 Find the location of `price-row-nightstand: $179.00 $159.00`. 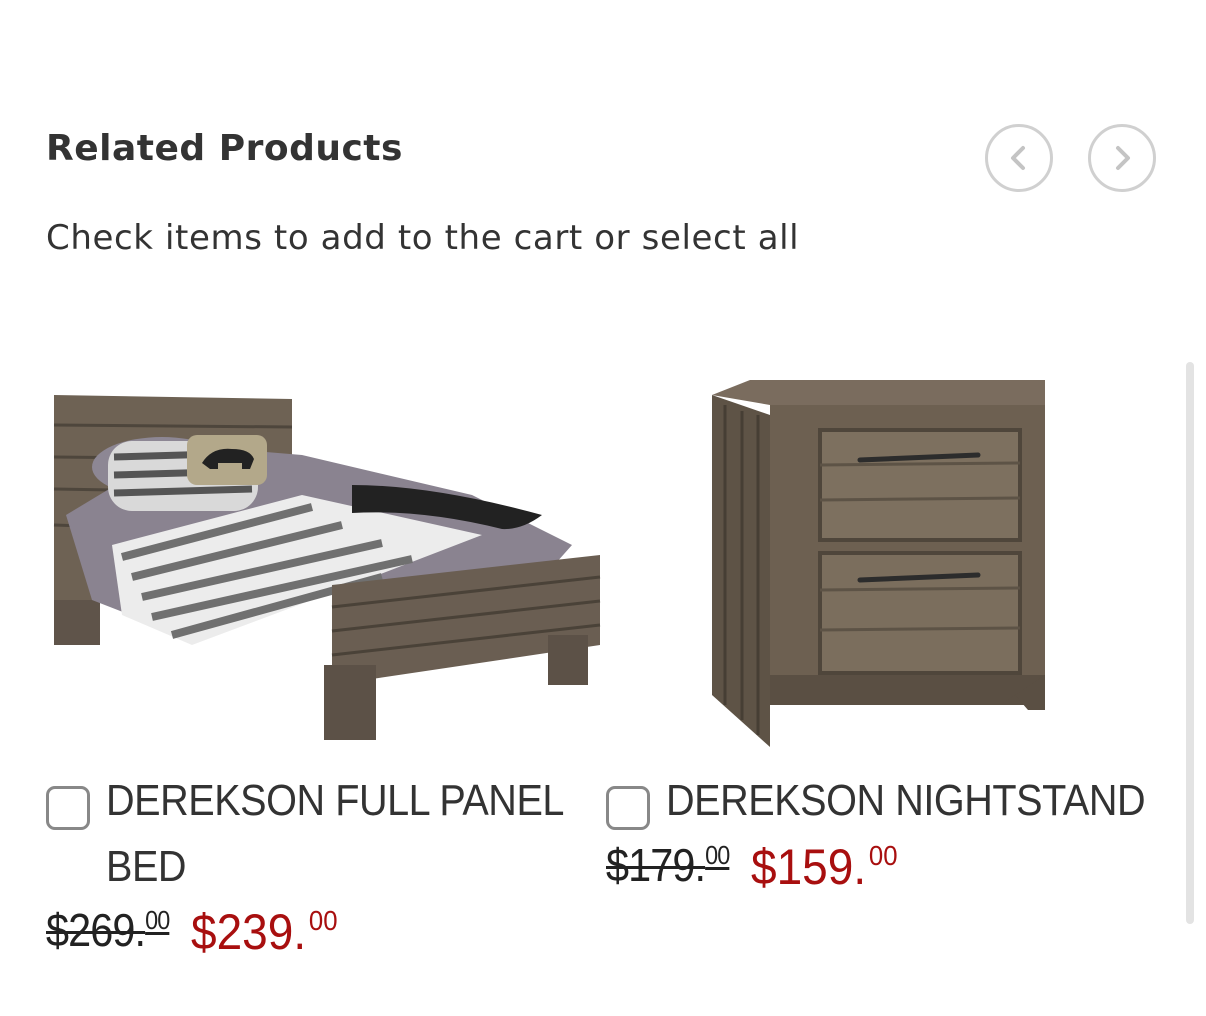

price-row-nightstand: $179.00 $159.00 is located at coordinates (758, 867).